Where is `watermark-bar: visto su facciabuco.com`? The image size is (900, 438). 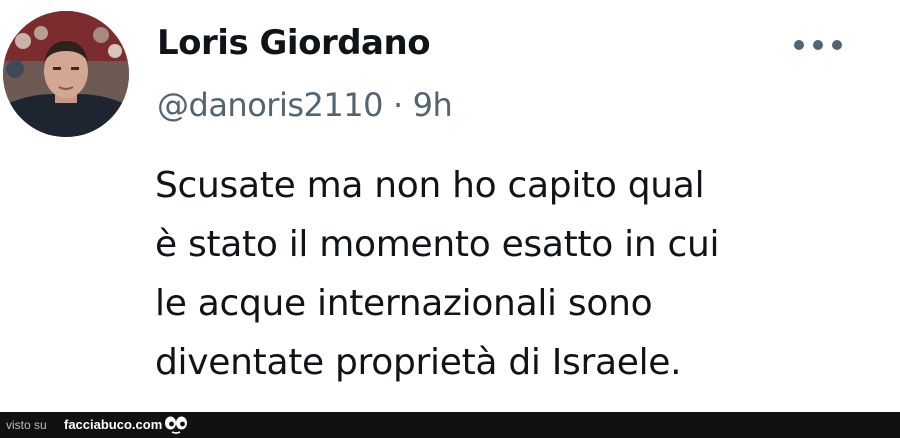 watermark-bar: visto su facciabuco.com is located at coordinates (450, 425).